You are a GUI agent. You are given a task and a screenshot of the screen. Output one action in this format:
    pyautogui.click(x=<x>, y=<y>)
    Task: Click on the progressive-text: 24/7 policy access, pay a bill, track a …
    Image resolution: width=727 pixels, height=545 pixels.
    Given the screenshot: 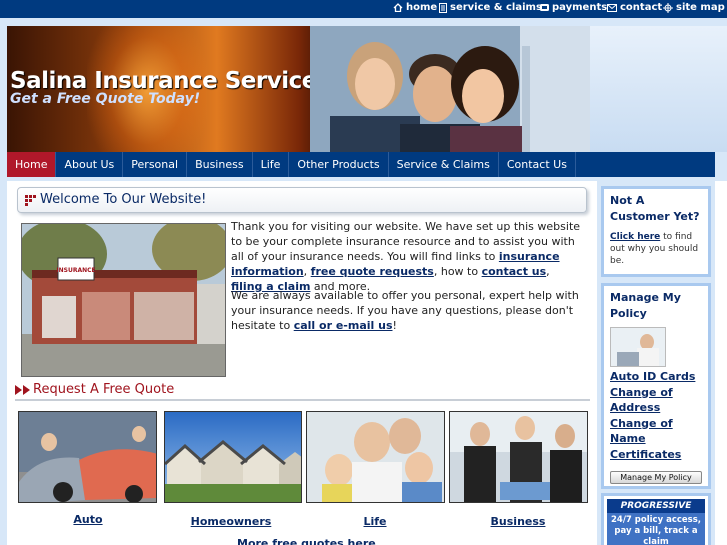 What is the action you would take?
    pyautogui.click(x=656, y=529)
    